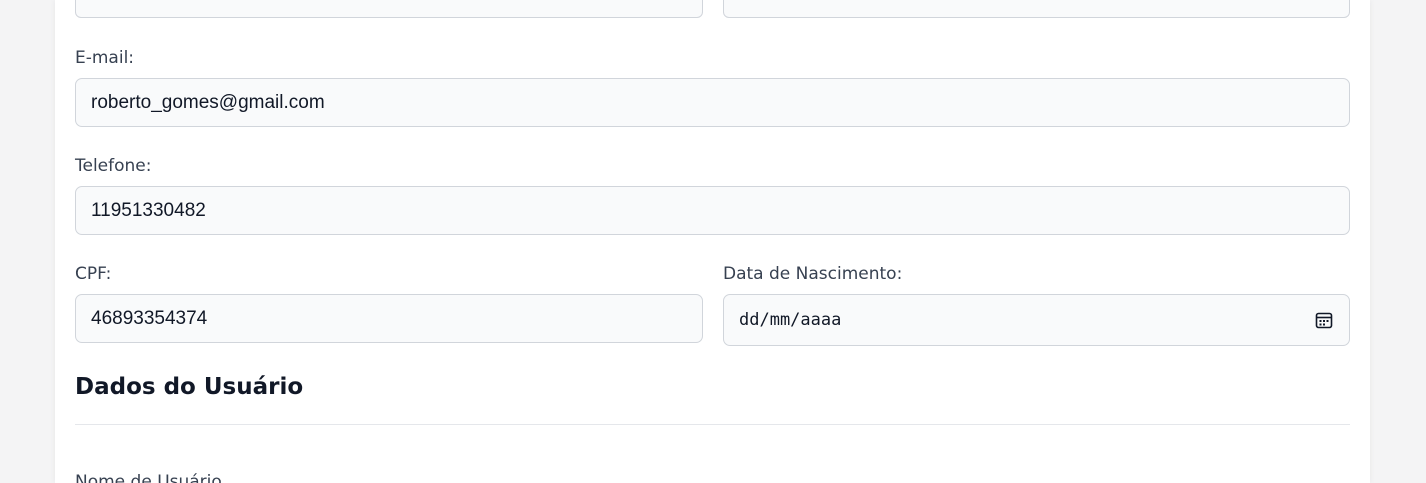 The height and width of the screenshot is (483, 1426). I want to click on section-divider, so click(712, 424).